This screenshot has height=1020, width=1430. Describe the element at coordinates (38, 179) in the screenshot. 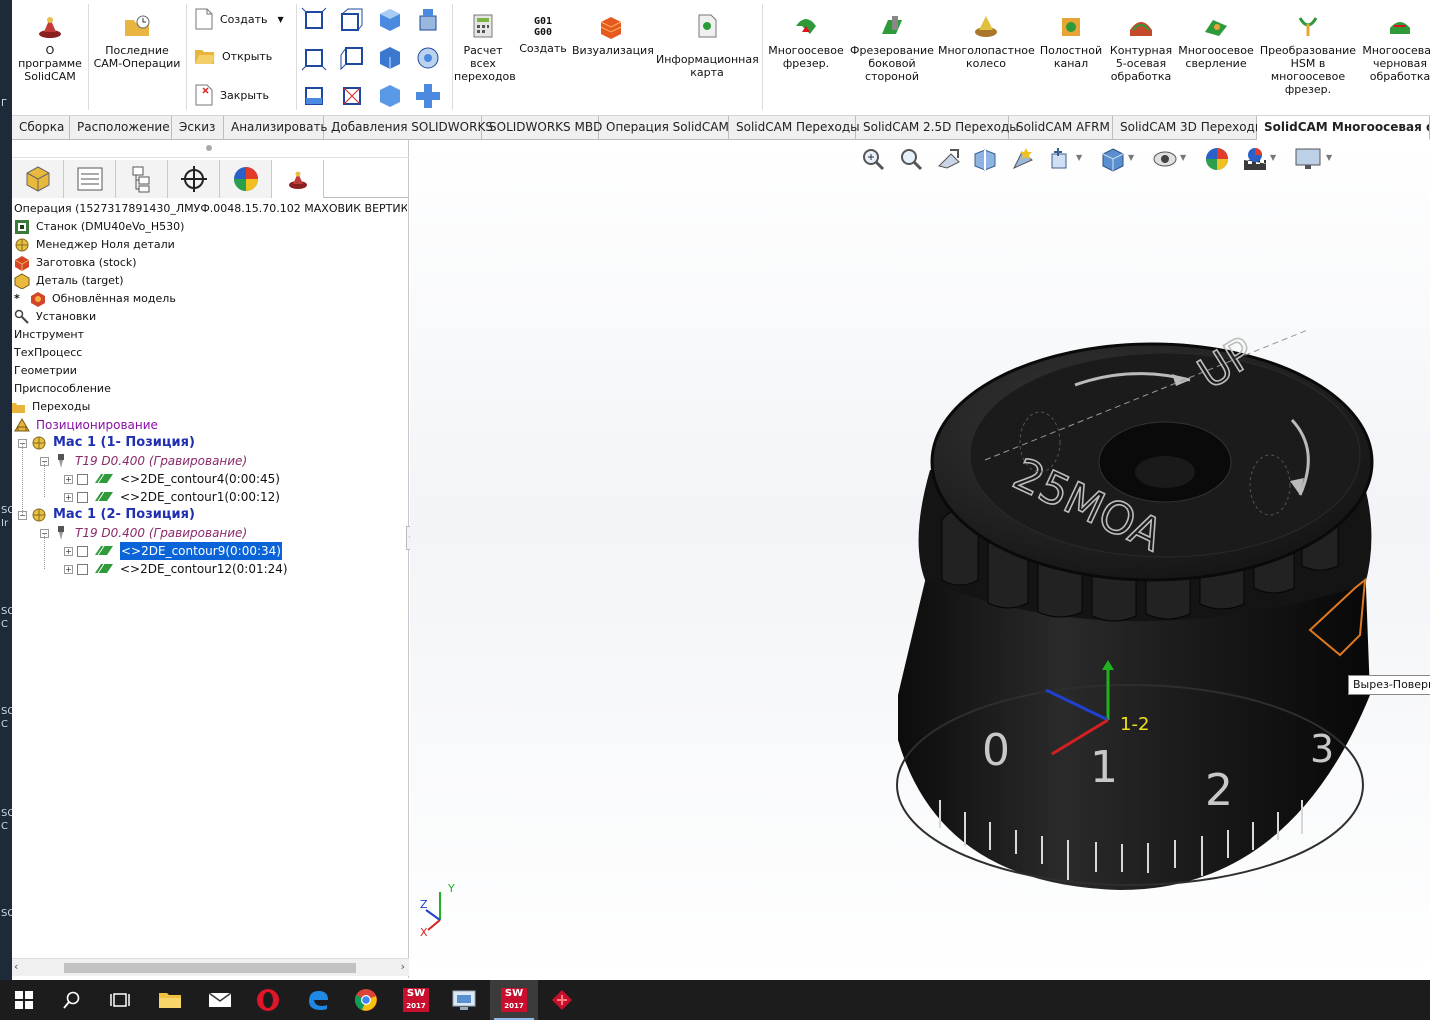

I see `tab-feature-tree` at that location.